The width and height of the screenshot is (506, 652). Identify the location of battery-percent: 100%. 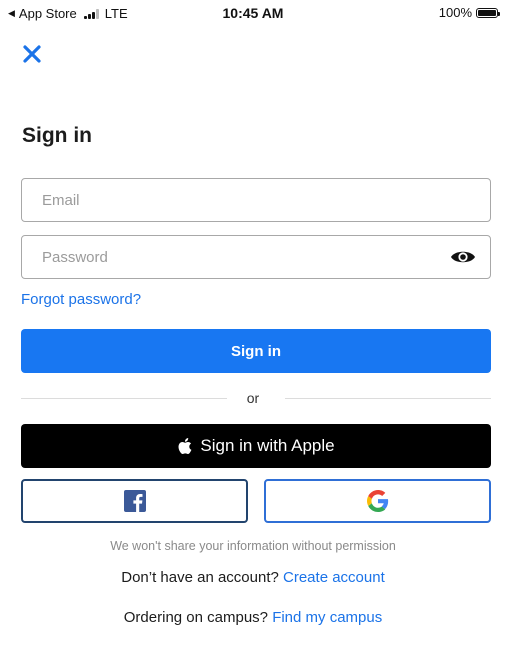
(455, 12).